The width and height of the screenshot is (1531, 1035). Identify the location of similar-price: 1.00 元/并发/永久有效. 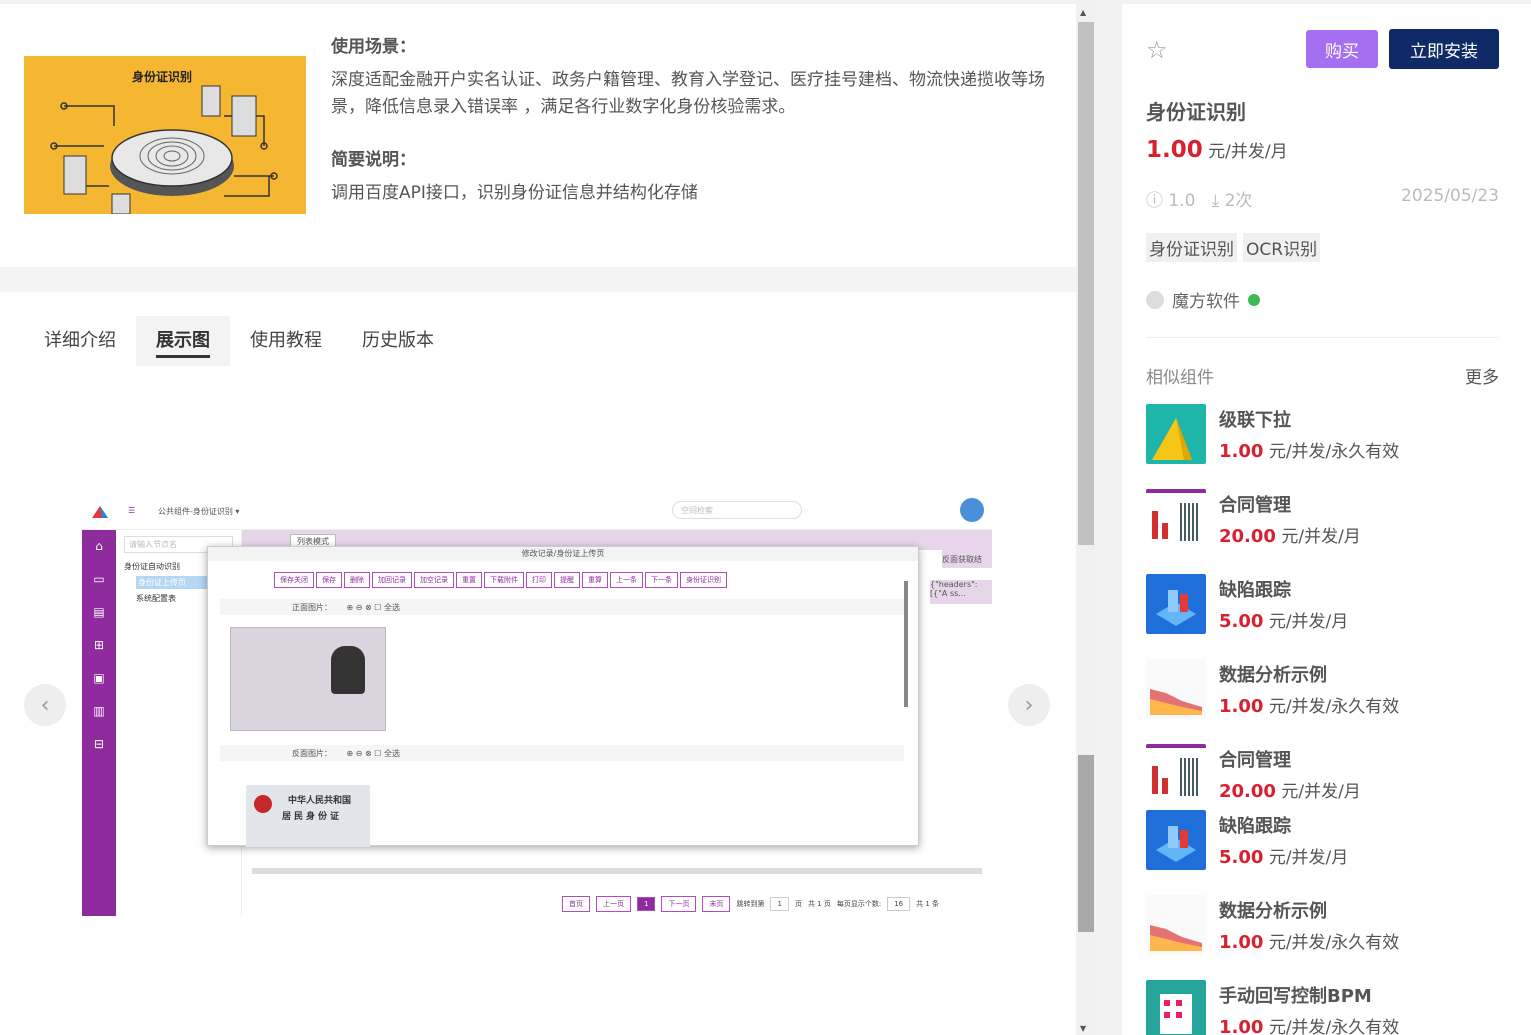
(1309, 449).